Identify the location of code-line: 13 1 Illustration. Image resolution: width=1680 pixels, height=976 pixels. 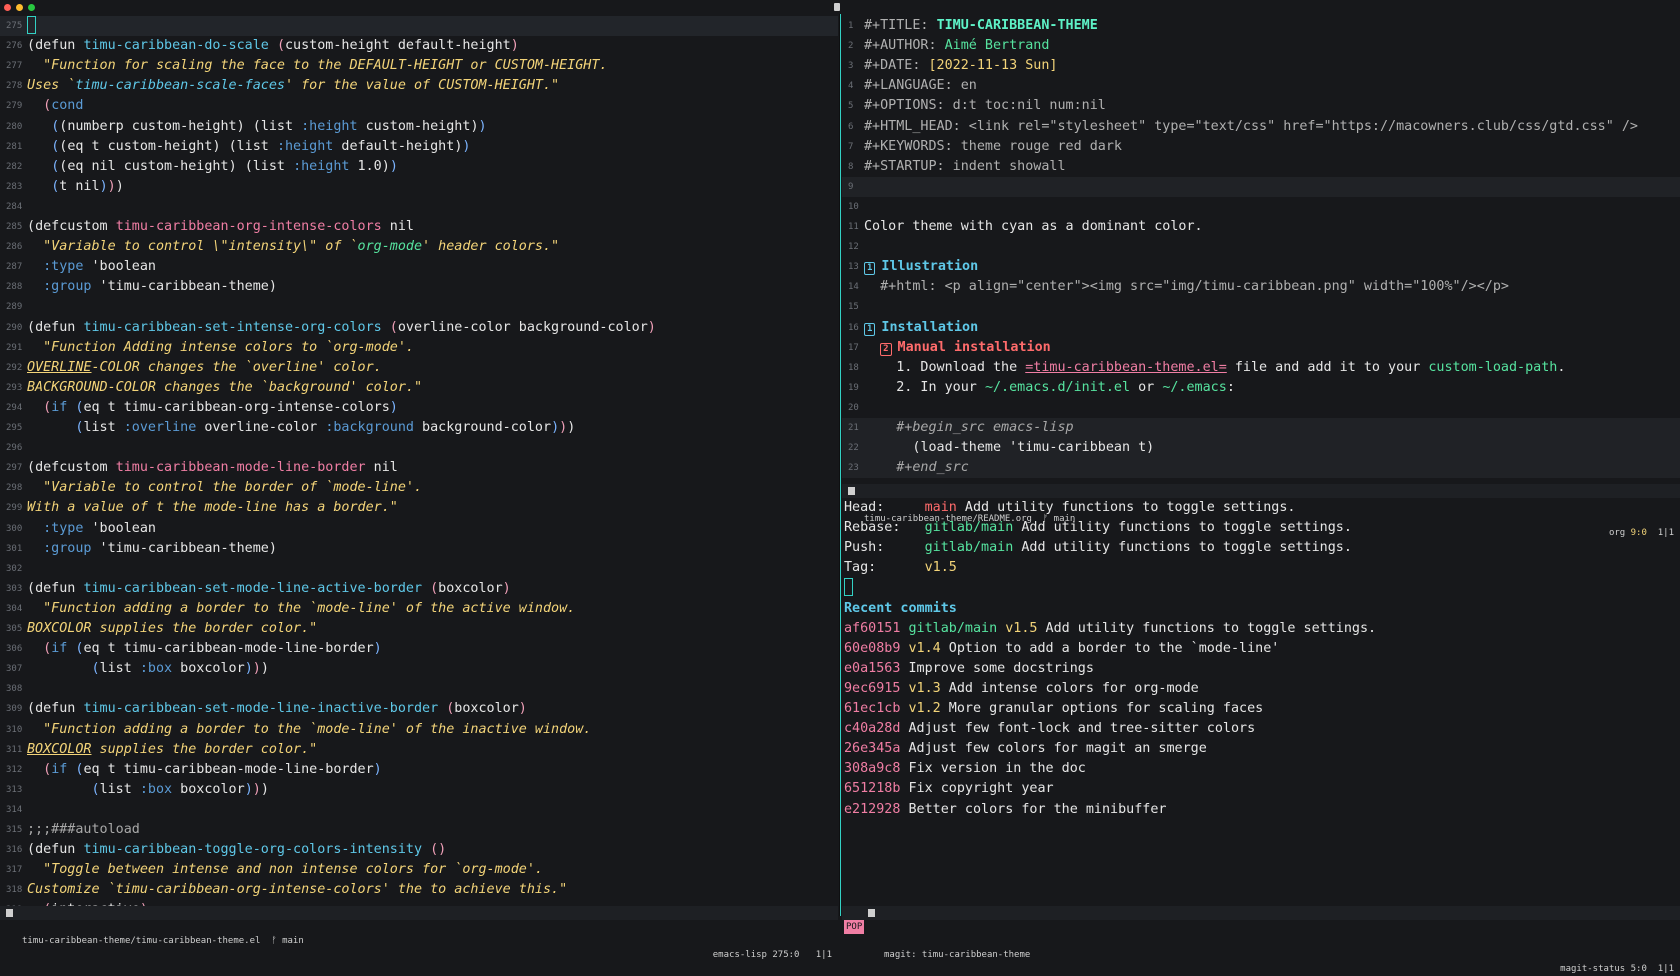
(1261, 267).